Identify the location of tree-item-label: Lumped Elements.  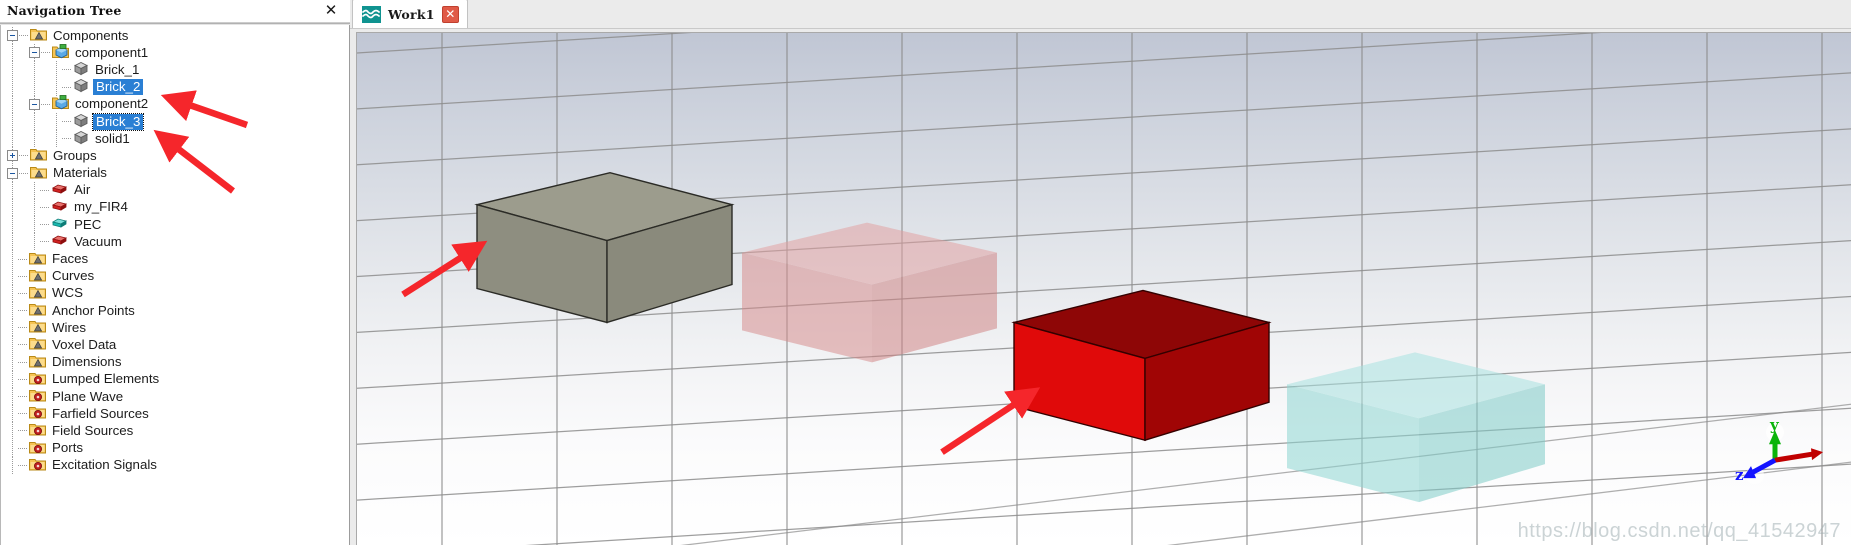
(106, 379).